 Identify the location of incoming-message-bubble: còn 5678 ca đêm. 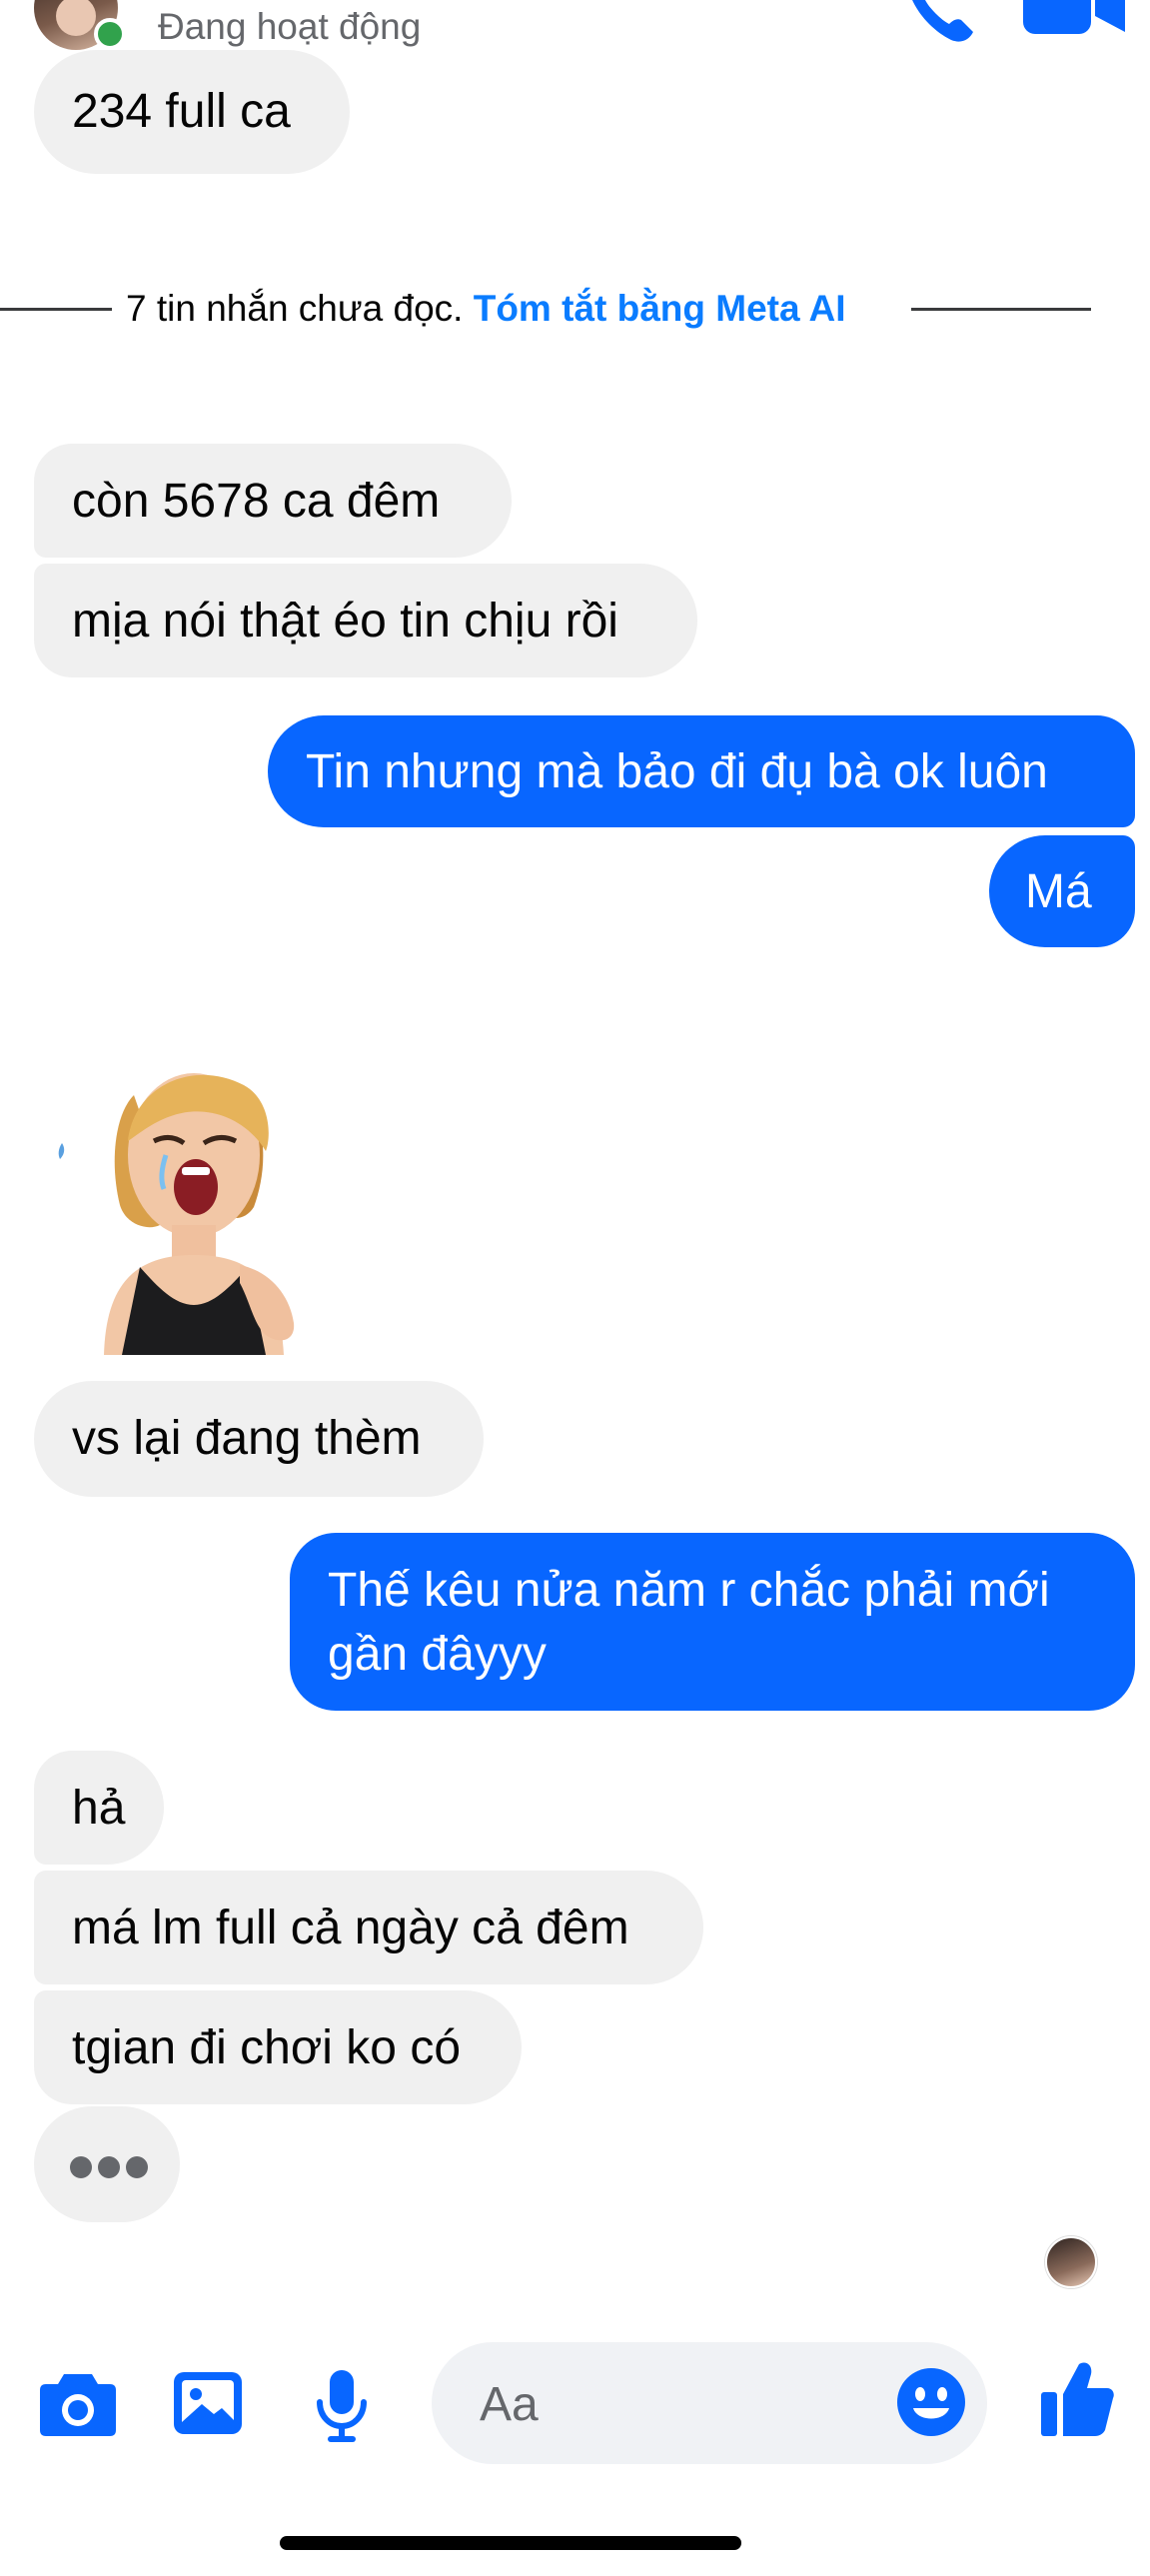
(273, 501).